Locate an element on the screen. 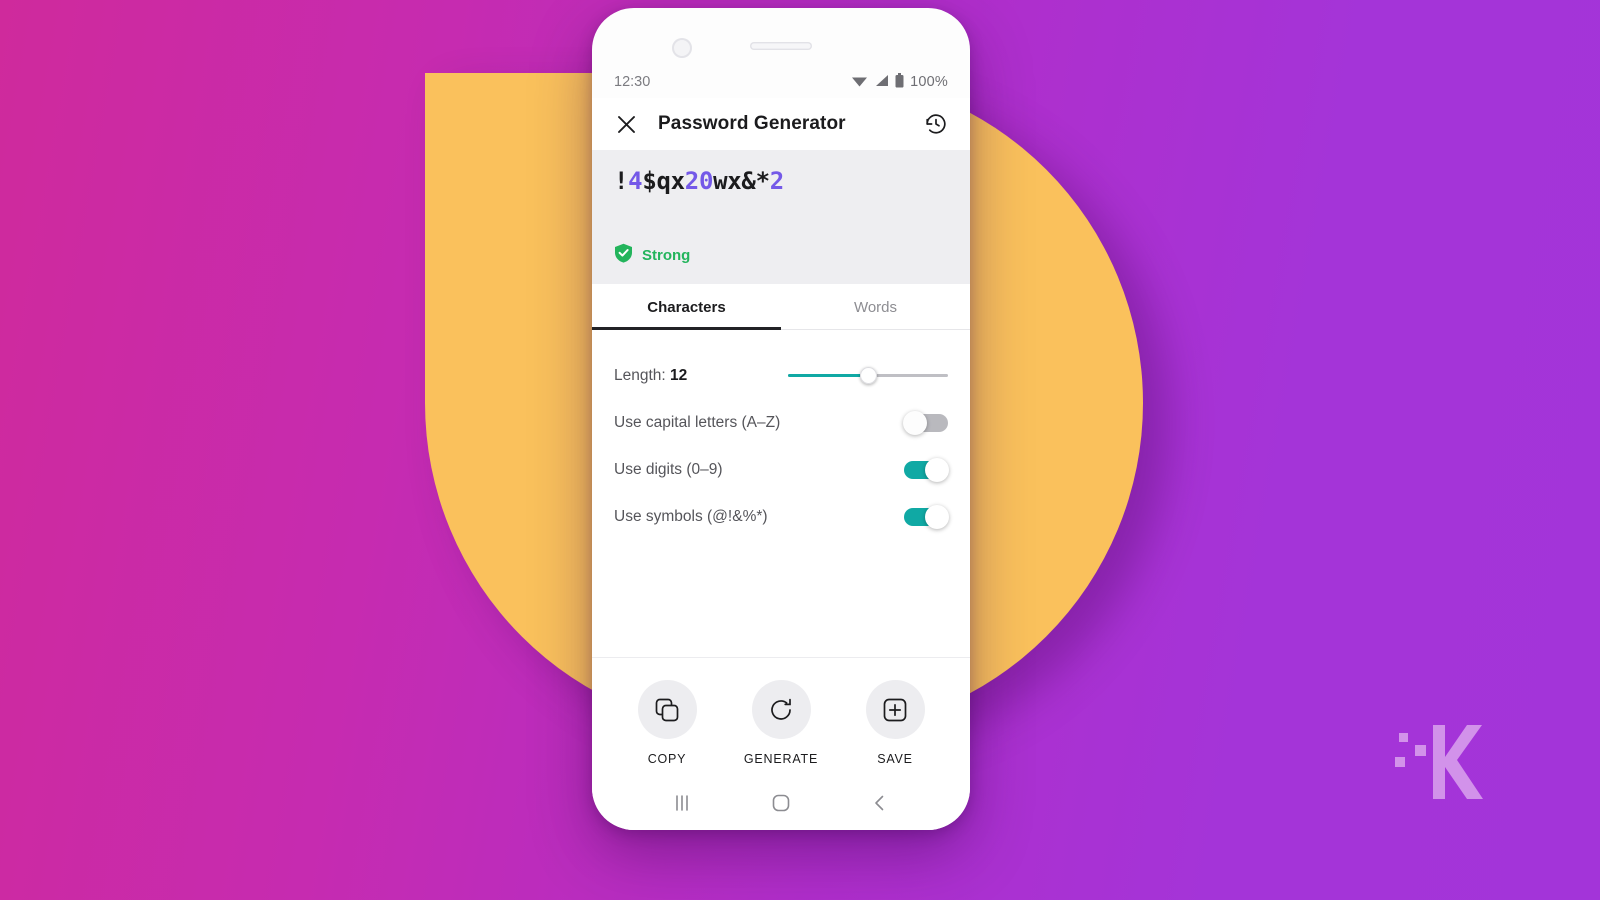  save-button: SAVE is located at coordinates (895, 723).